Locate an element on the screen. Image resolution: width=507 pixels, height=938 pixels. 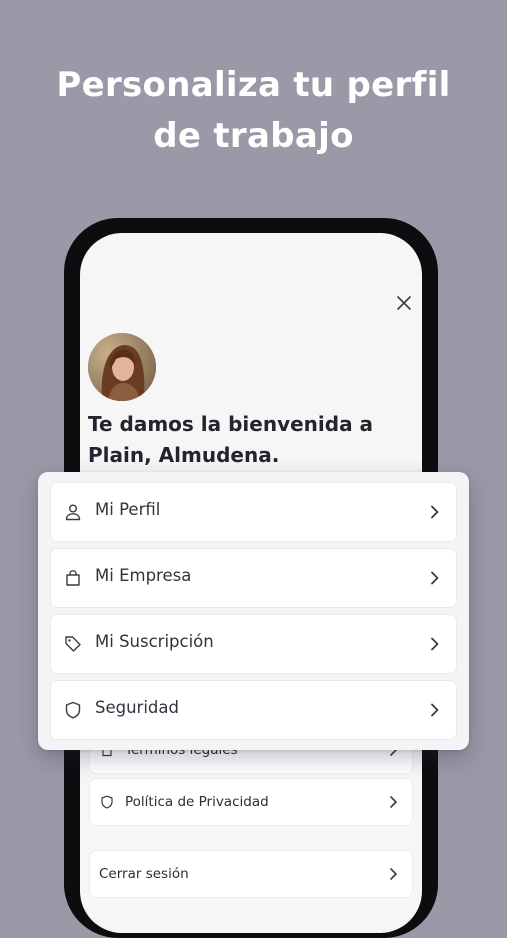
headline-line-1: Personaliza tu perfil is located at coordinates (253, 85).